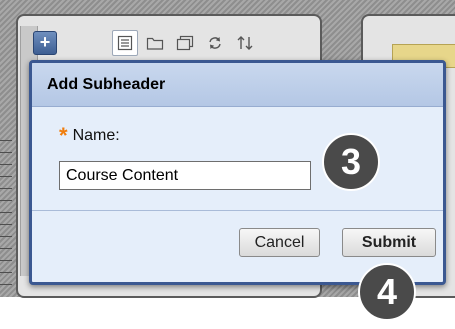  I want to click on menu-toolbar, so click(187, 43).